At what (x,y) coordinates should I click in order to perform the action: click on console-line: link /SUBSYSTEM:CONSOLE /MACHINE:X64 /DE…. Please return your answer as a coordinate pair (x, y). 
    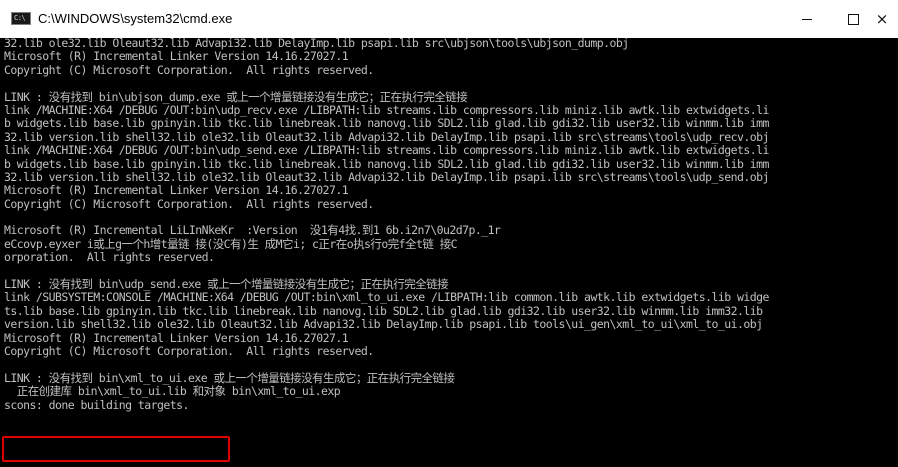
    Looking at the image, I should click on (386, 297).